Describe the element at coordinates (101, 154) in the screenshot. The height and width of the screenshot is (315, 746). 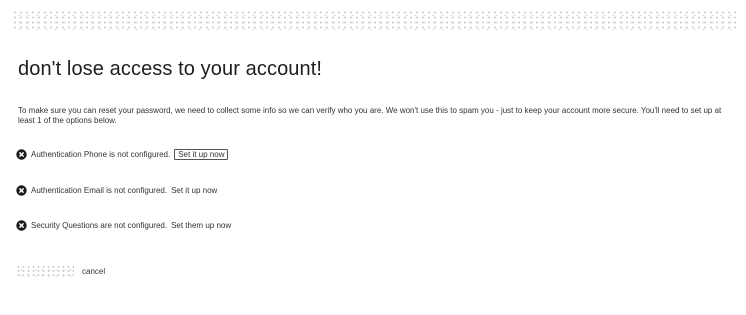
I see `option-status-text: Authentication Phone is not configured.` at that location.